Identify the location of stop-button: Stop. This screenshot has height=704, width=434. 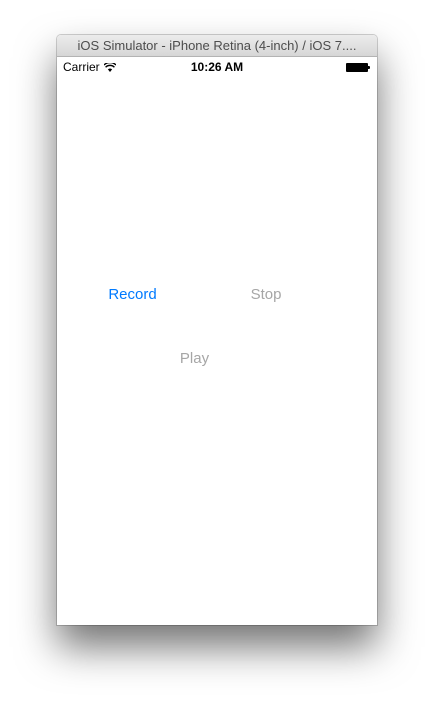
(266, 294).